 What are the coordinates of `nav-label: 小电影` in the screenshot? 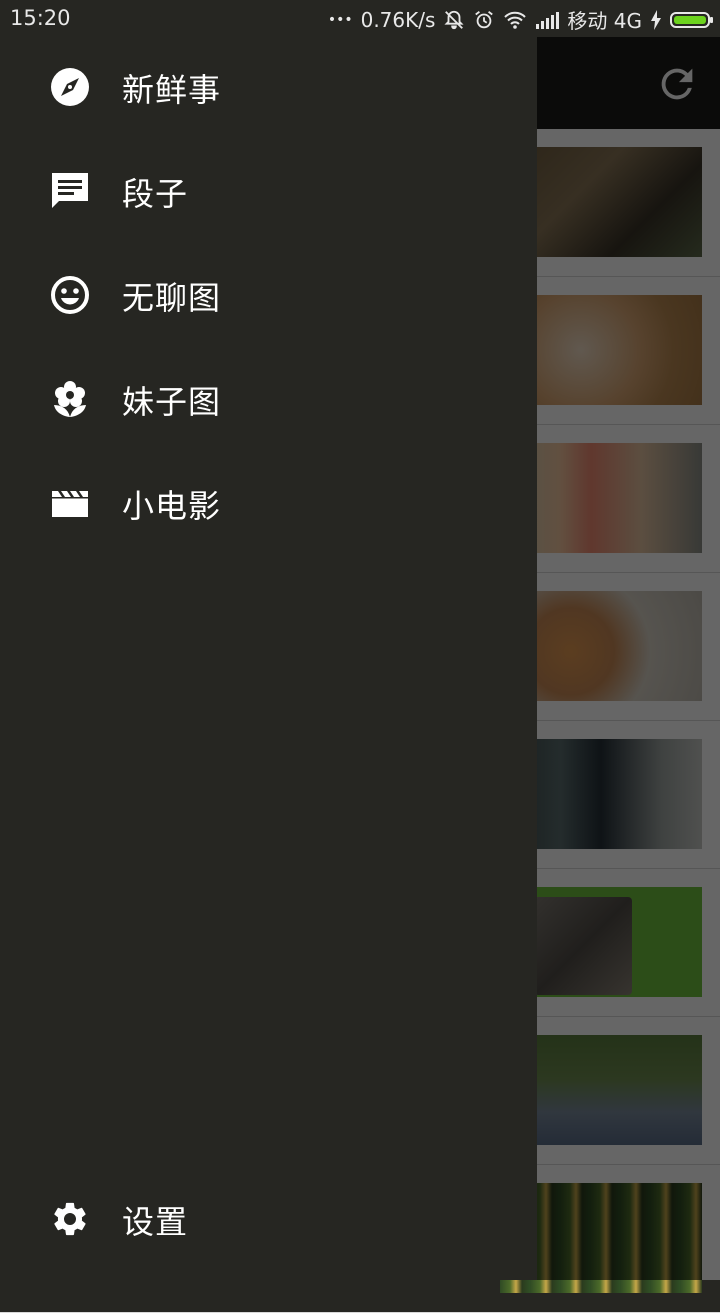 It's located at (172, 506).